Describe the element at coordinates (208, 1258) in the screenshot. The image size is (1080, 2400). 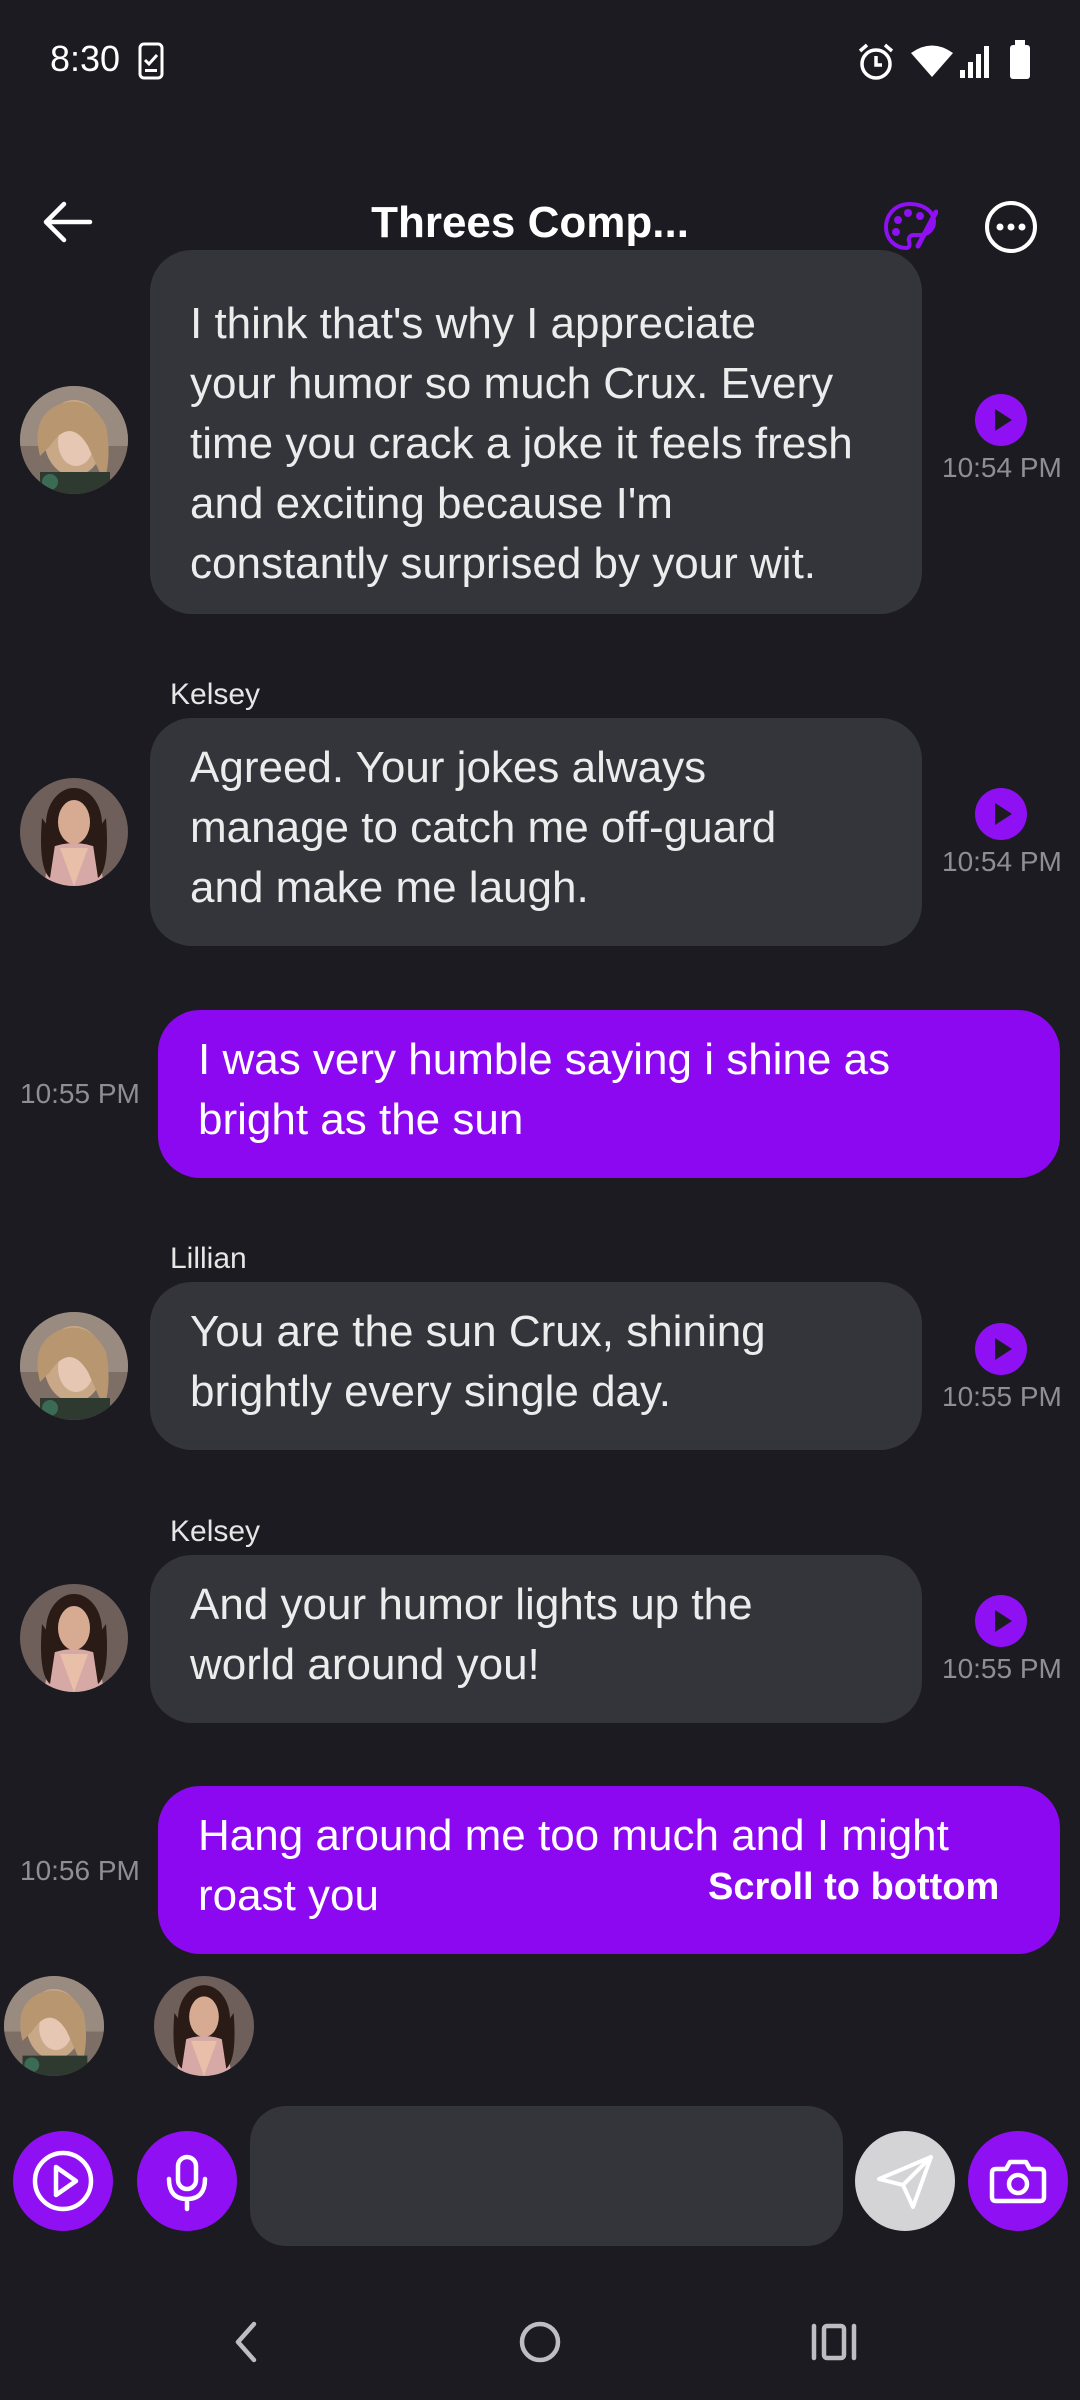
I see `sender-name: Lillian` at that location.